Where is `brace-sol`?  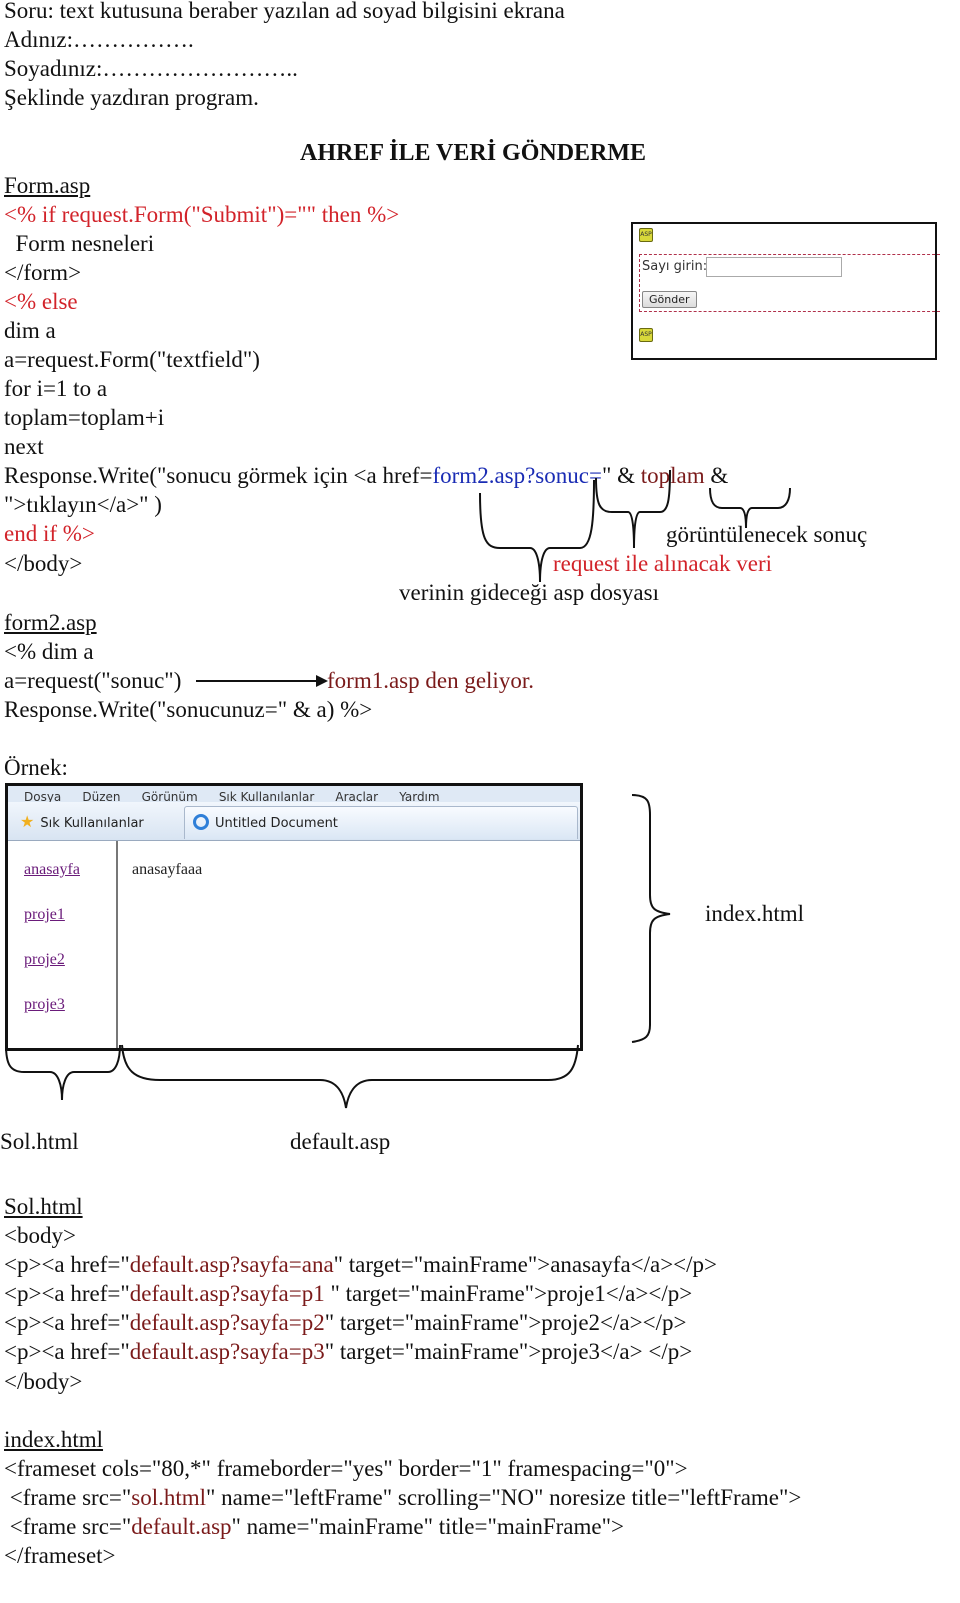 brace-sol is located at coordinates (63, 1072).